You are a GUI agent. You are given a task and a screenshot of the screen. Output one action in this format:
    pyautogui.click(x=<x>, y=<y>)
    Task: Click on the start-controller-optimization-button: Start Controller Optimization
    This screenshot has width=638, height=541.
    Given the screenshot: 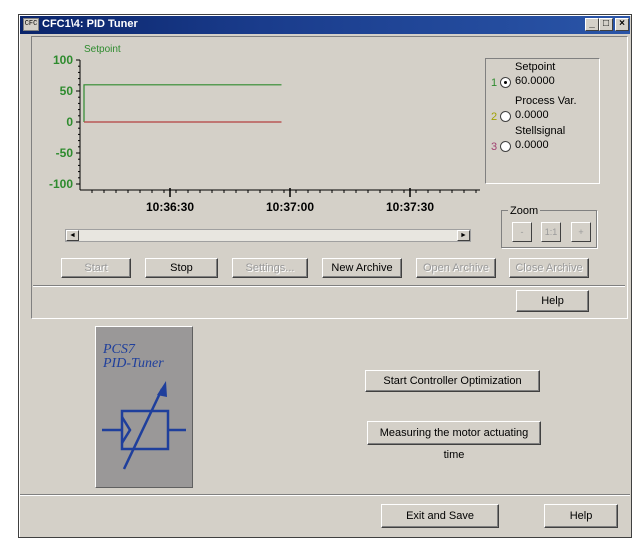 What is the action you would take?
    pyautogui.click(x=452, y=381)
    